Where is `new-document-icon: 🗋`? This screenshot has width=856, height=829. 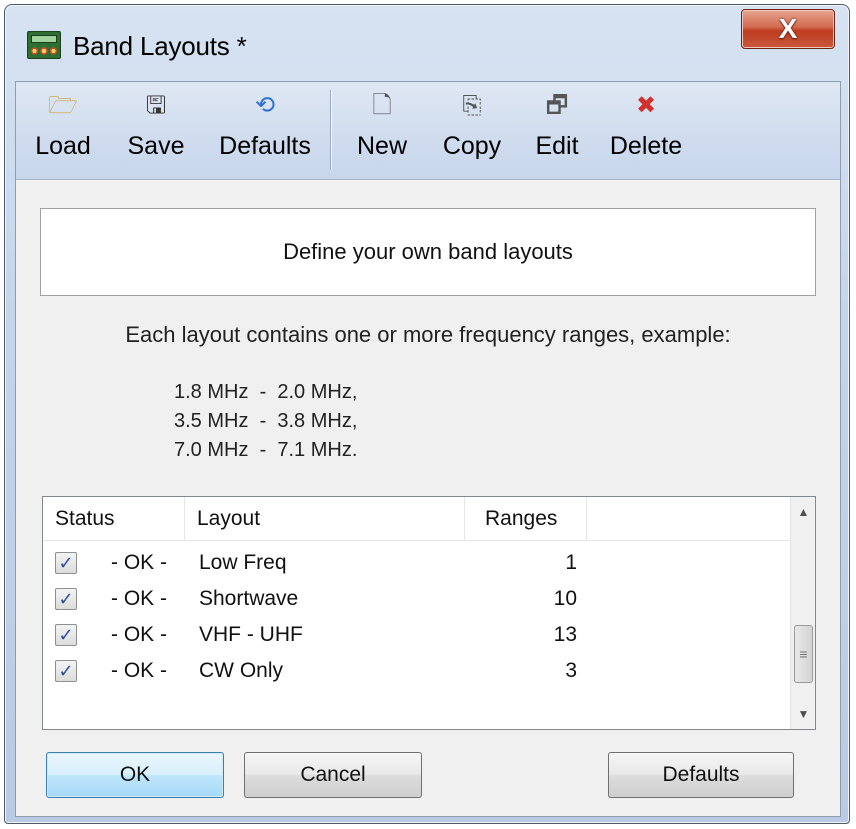
new-document-icon: 🗋 is located at coordinates (382, 105).